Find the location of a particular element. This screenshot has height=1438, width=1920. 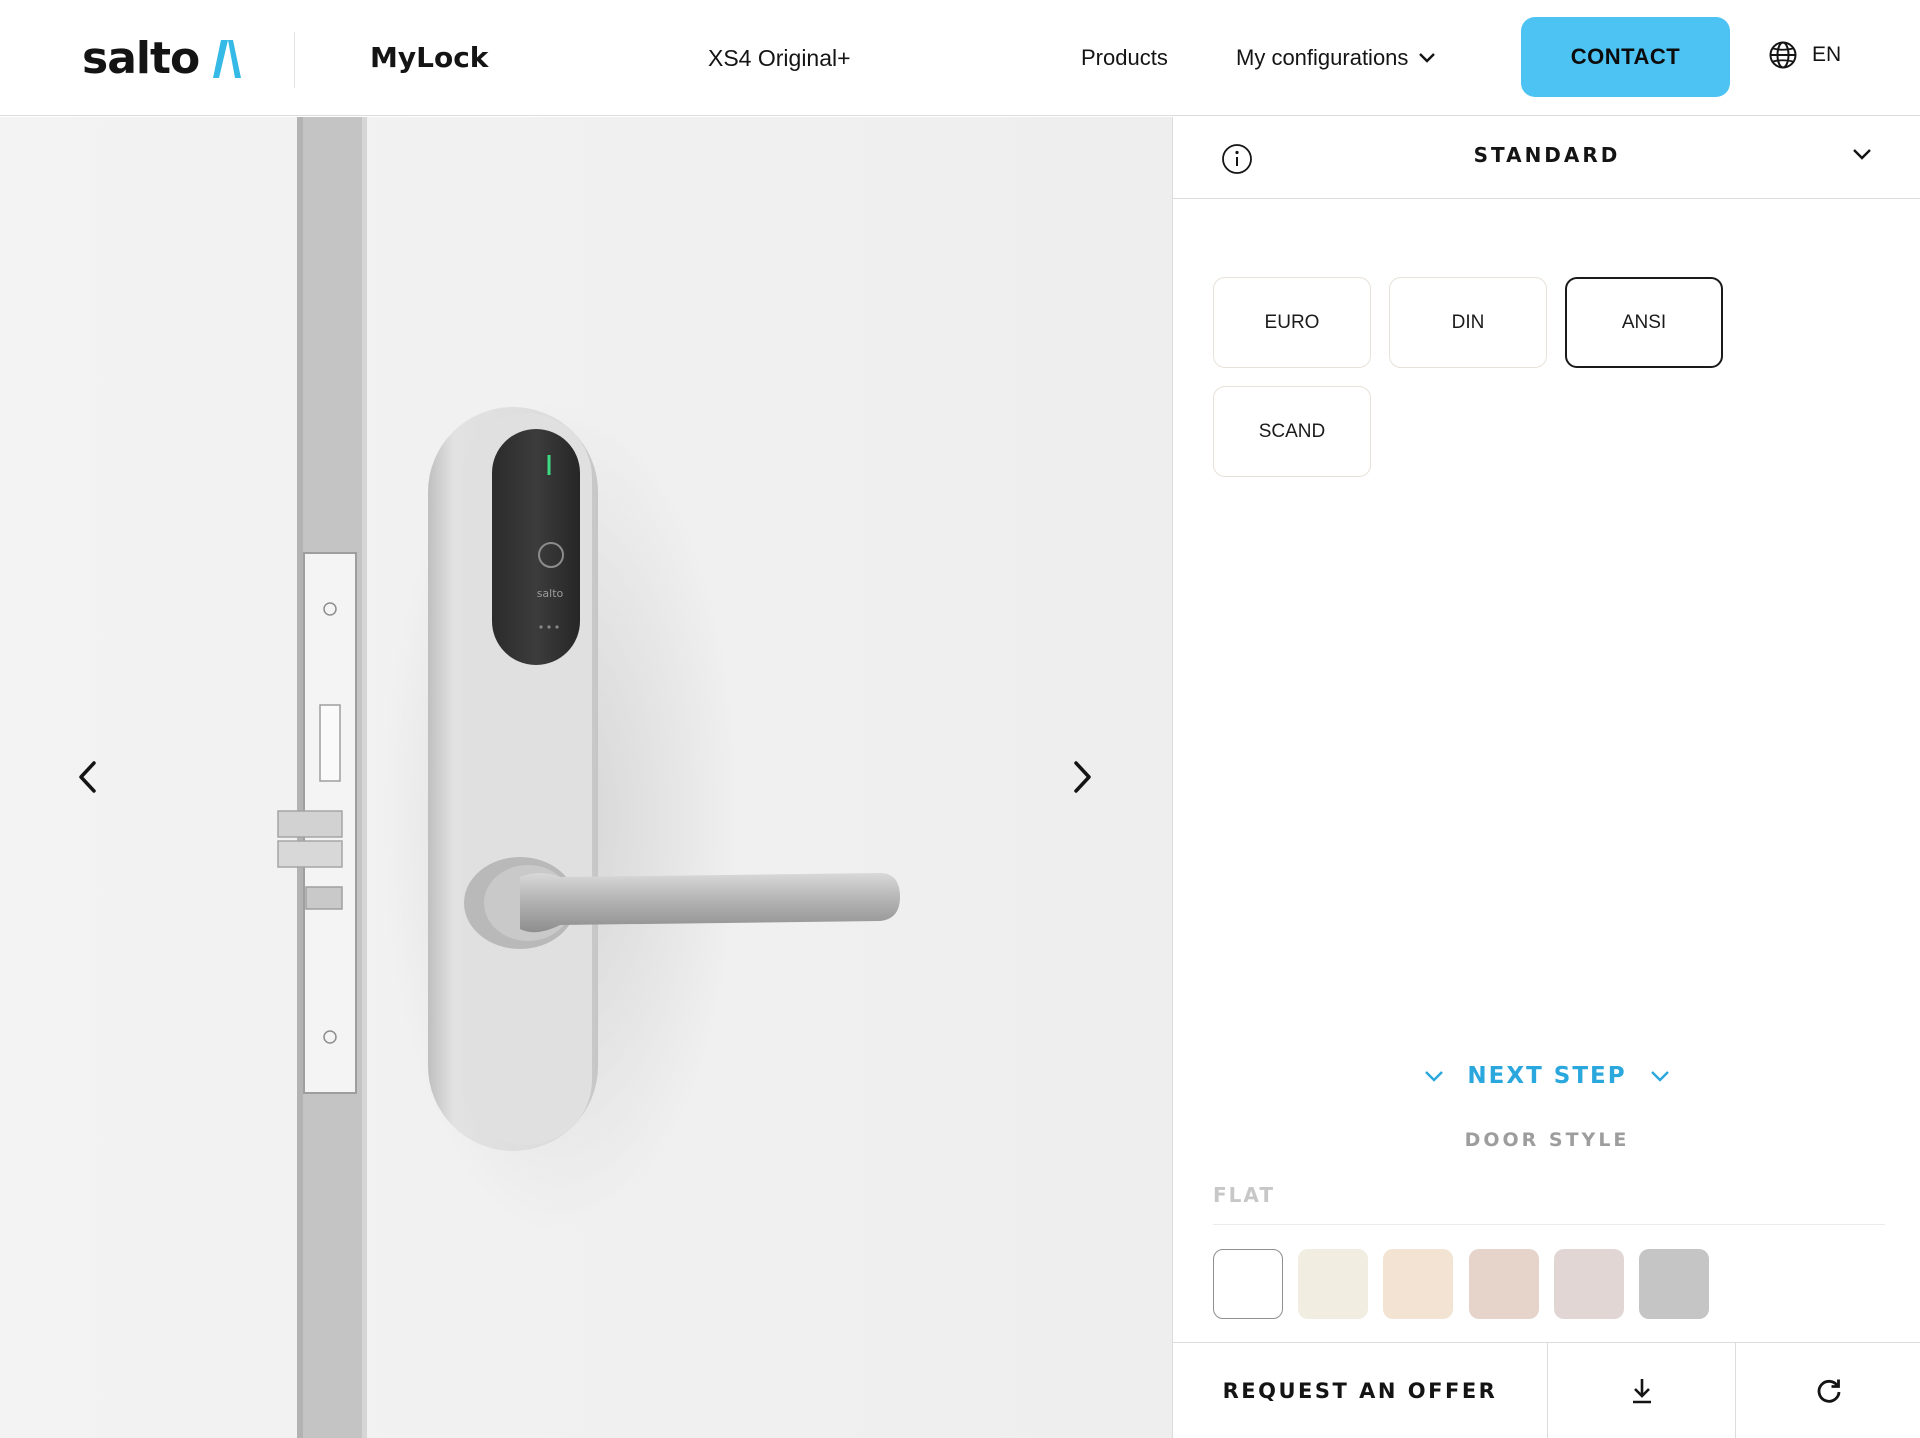

reset-configuration-button is located at coordinates (1828, 1390).